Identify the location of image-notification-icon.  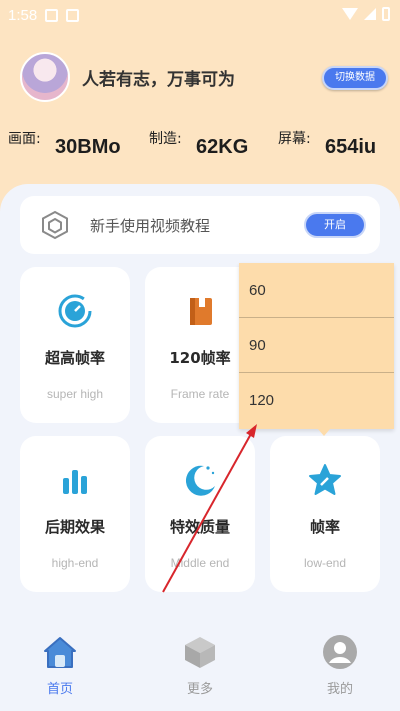
(52, 15).